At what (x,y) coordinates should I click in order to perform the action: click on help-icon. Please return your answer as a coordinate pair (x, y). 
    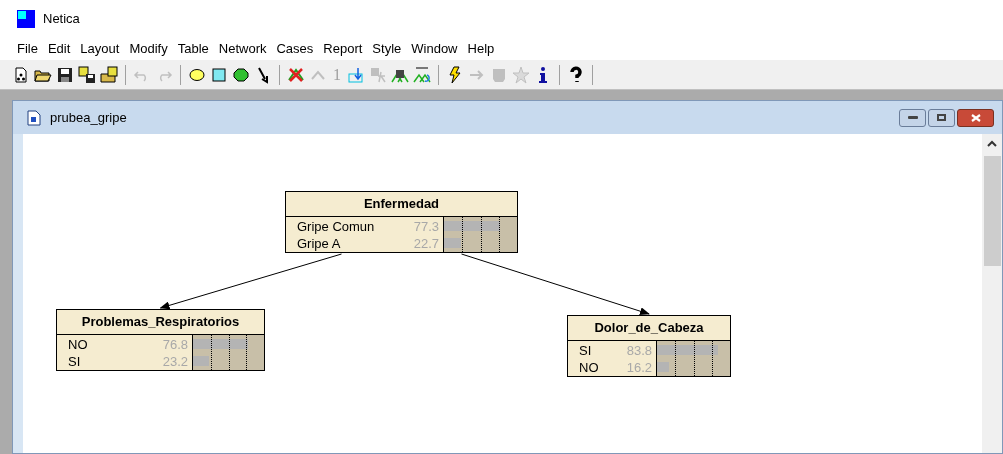
    Looking at the image, I should click on (576, 74).